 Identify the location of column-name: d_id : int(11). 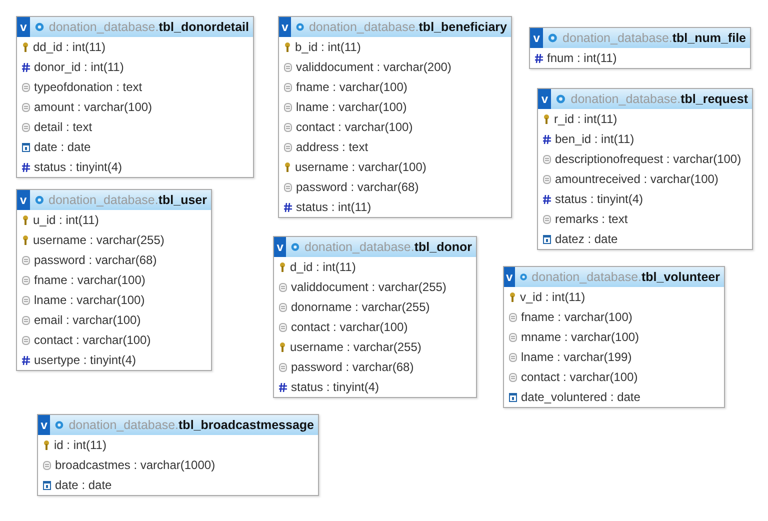
(323, 267).